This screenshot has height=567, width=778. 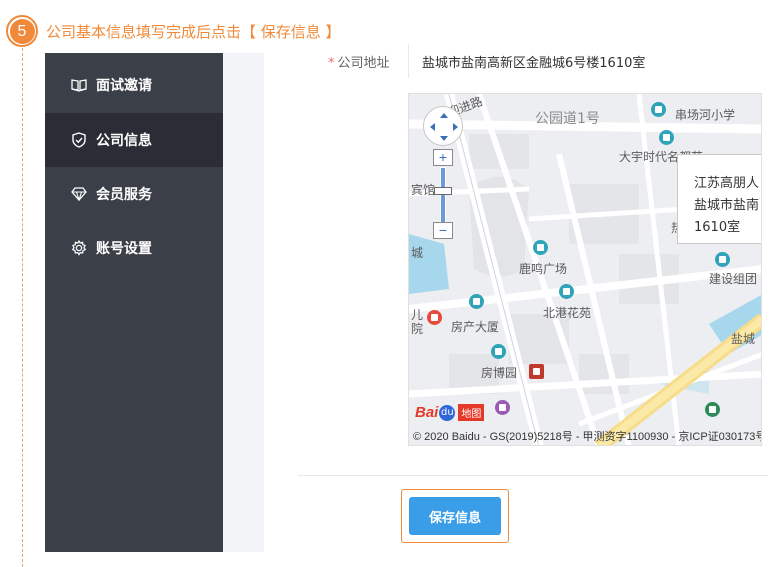 I want to click on map-label: 建设组团, so click(x=733, y=279).